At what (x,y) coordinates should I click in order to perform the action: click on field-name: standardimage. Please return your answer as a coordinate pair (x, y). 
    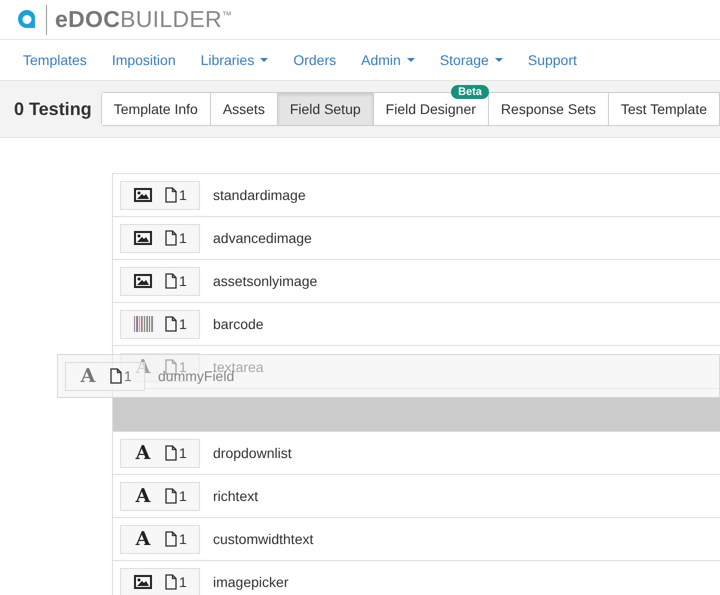
    Looking at the image, I should click on (259, 195).